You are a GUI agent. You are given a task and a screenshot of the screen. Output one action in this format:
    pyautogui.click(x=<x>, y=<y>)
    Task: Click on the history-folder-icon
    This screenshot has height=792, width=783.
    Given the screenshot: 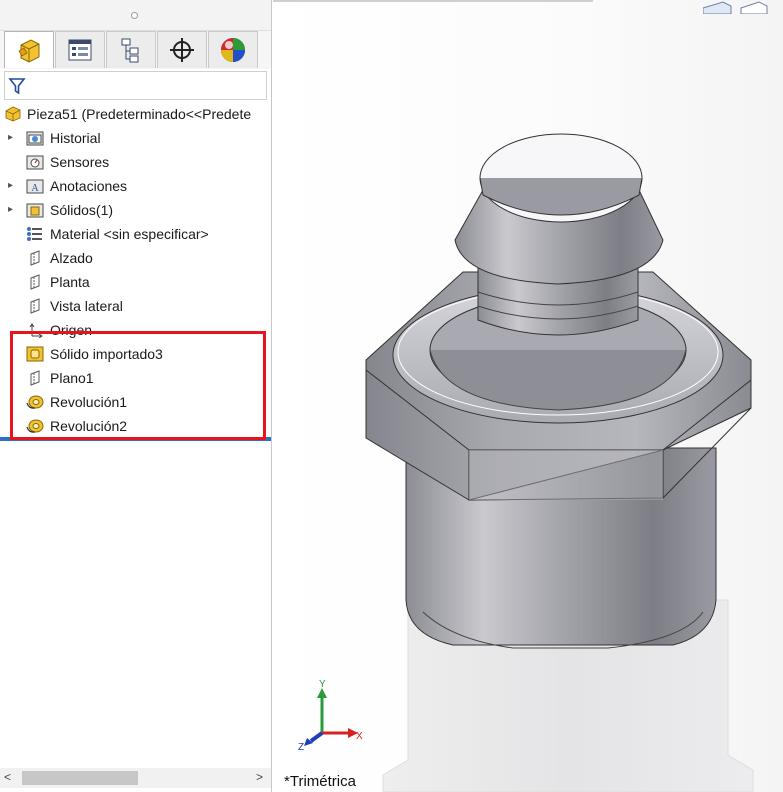 What is the action you would take?
    pyautogui.click(x=35, y=138)
    